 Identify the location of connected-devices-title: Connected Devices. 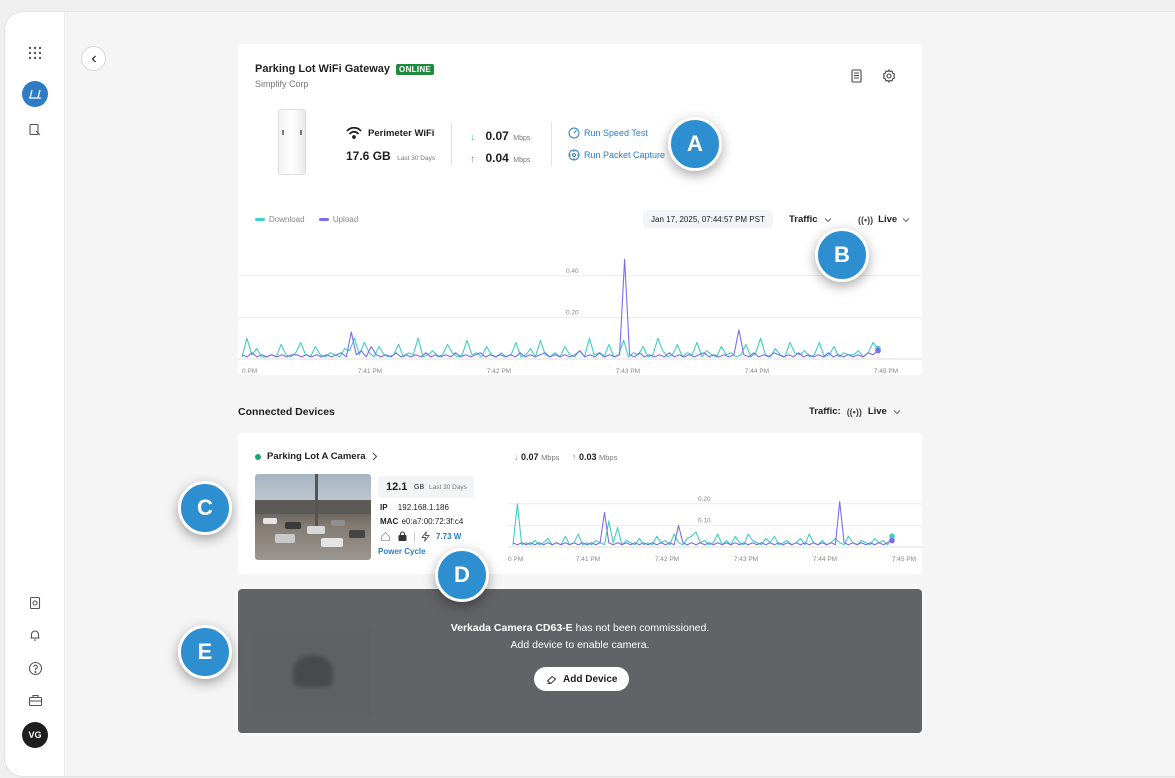
(286, 412).